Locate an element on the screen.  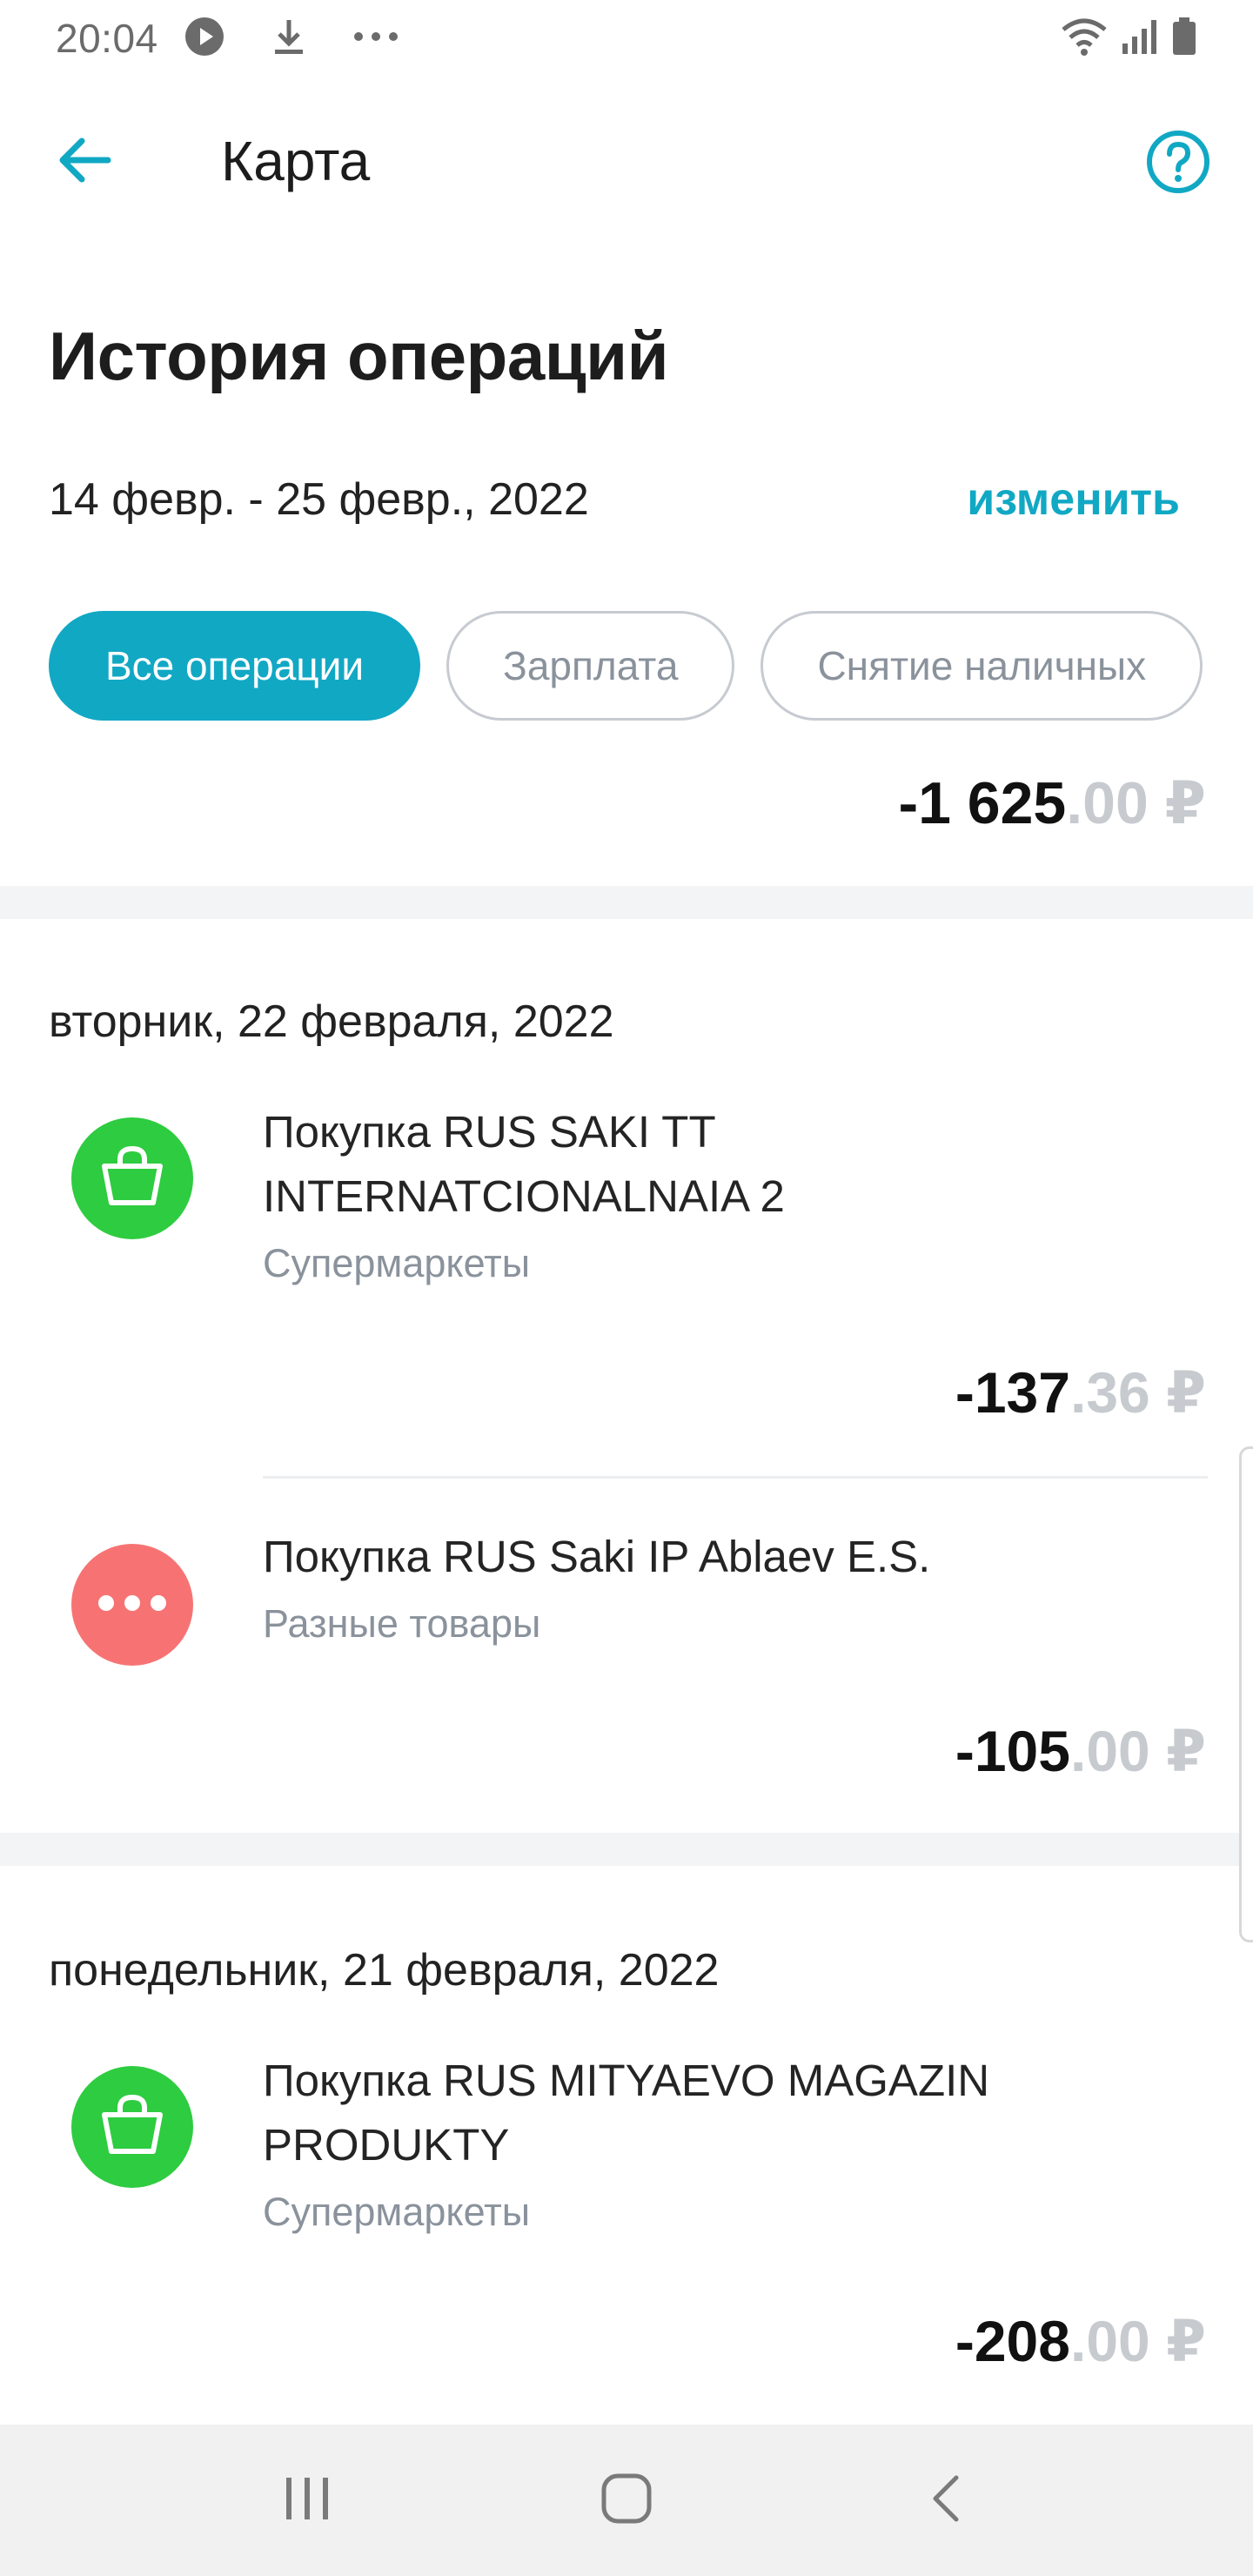
system-nav-bar is located at coordinates (626, 2500).